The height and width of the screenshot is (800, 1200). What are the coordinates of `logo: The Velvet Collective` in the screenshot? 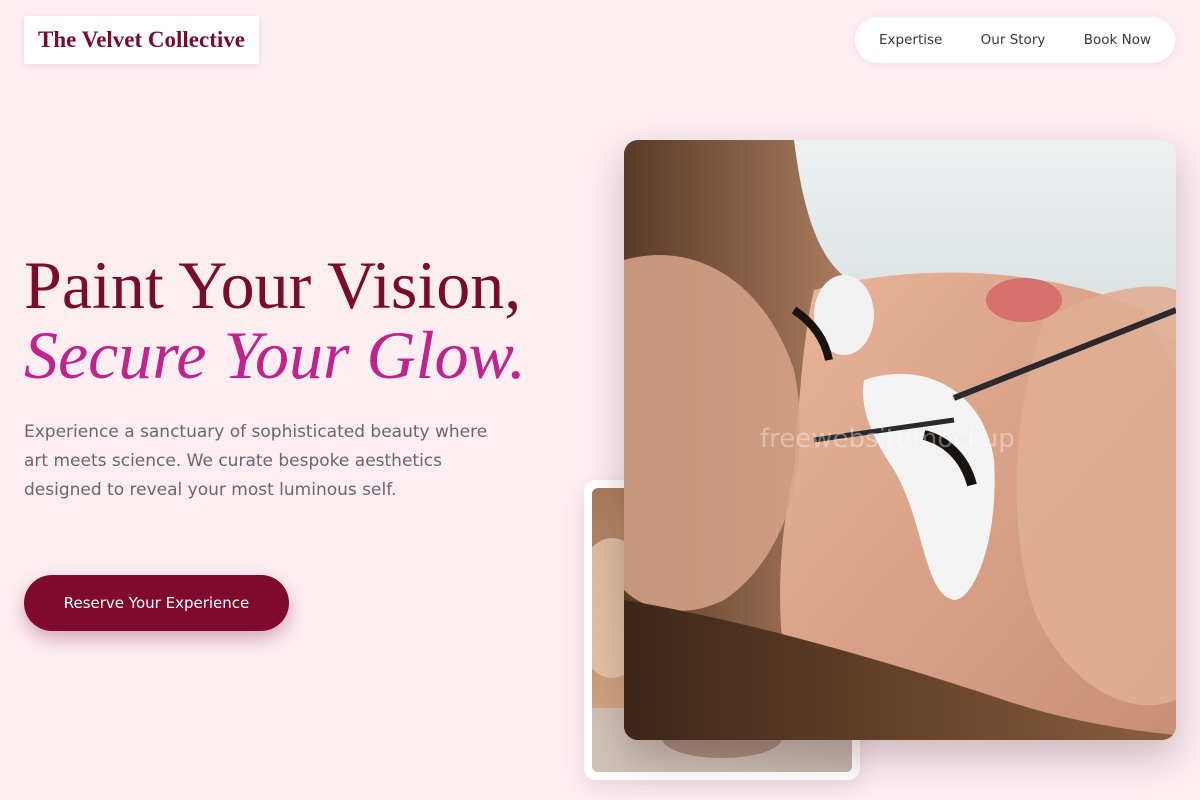 It's located at (141, 40).